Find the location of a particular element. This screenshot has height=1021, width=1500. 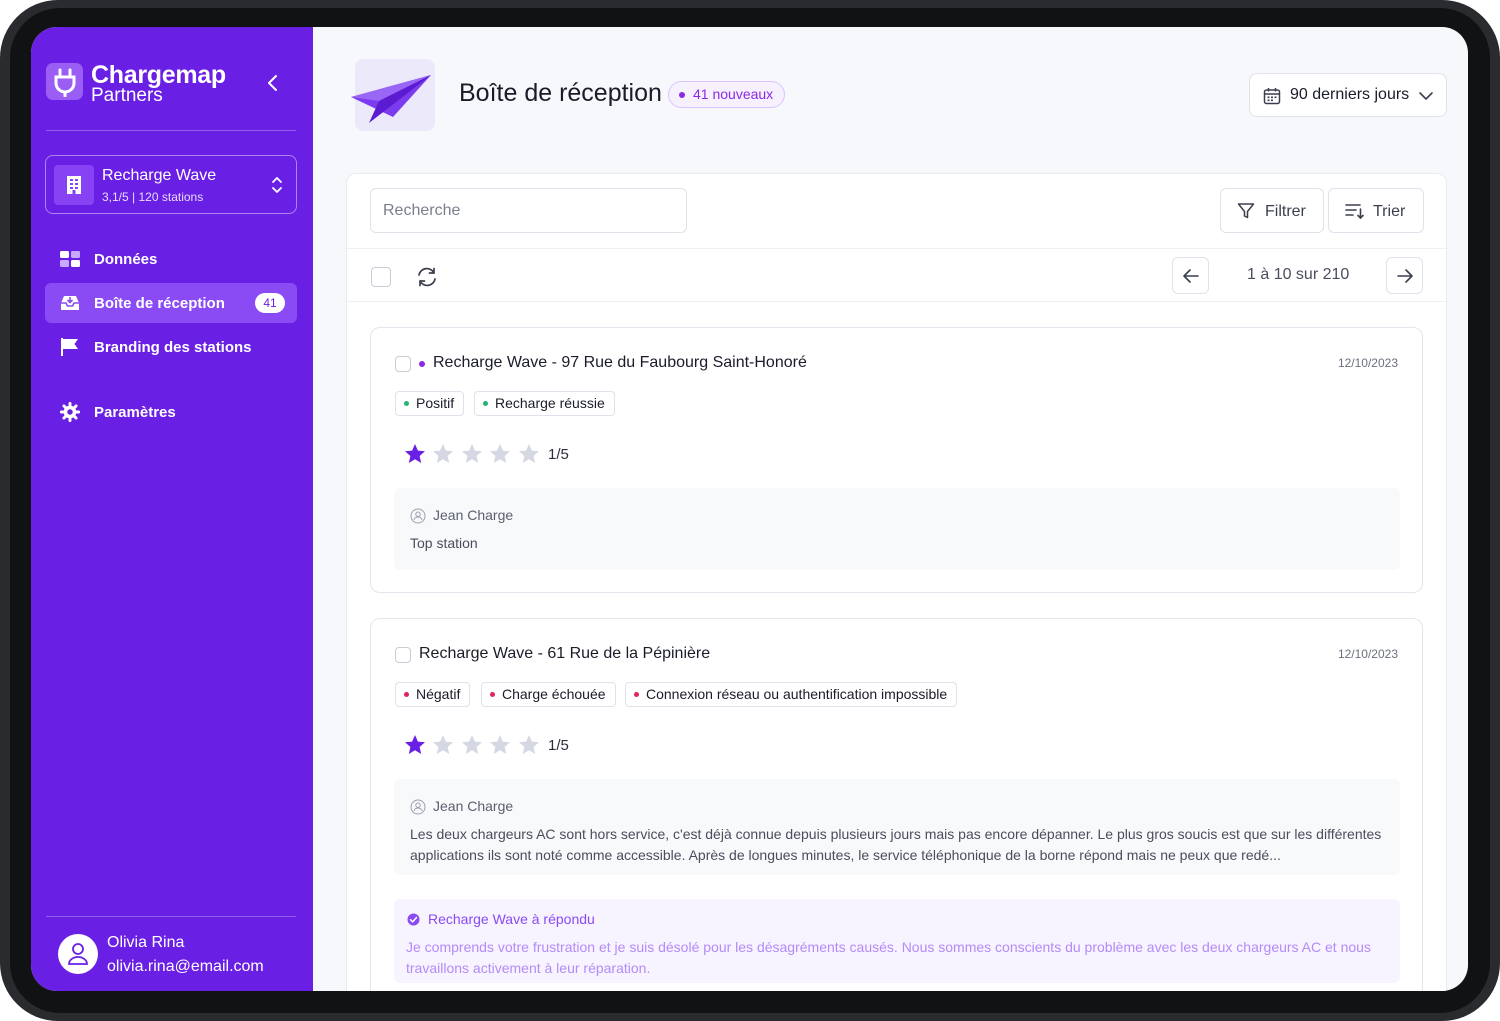

next-page-button is located at coordinates (1404, 275).